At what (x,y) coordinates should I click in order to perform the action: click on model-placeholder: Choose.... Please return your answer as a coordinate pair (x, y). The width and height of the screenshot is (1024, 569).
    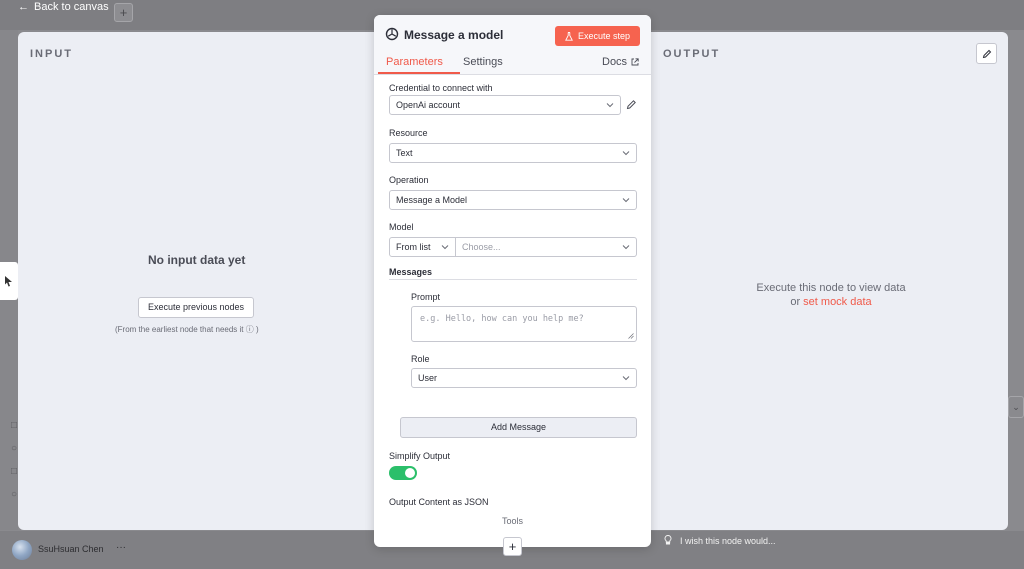
    Looking at the image, I should click on (481, 247).